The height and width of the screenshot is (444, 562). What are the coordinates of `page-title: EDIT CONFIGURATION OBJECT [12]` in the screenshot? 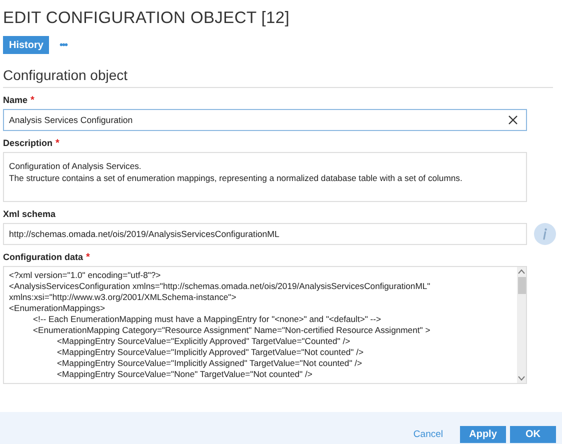 It's located at (147, 18).